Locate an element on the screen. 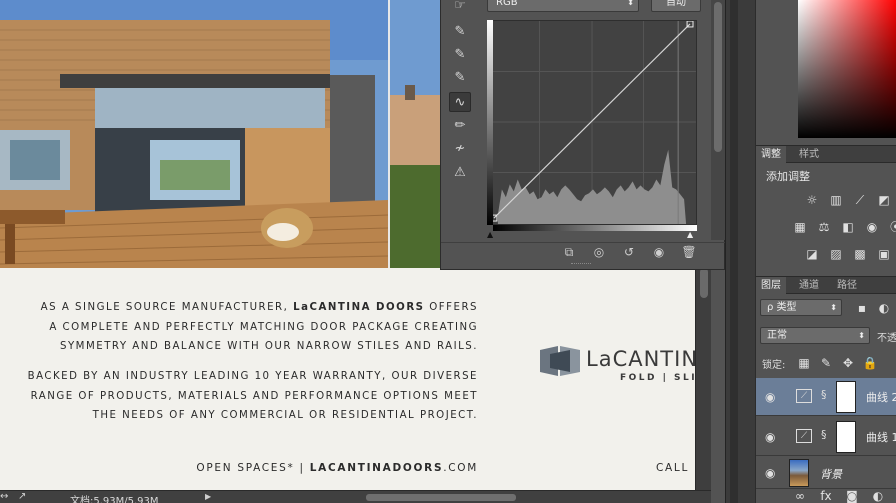 The width and height of the screenshot is (896, 503). input-gradient is located at coordinates (595, 228).